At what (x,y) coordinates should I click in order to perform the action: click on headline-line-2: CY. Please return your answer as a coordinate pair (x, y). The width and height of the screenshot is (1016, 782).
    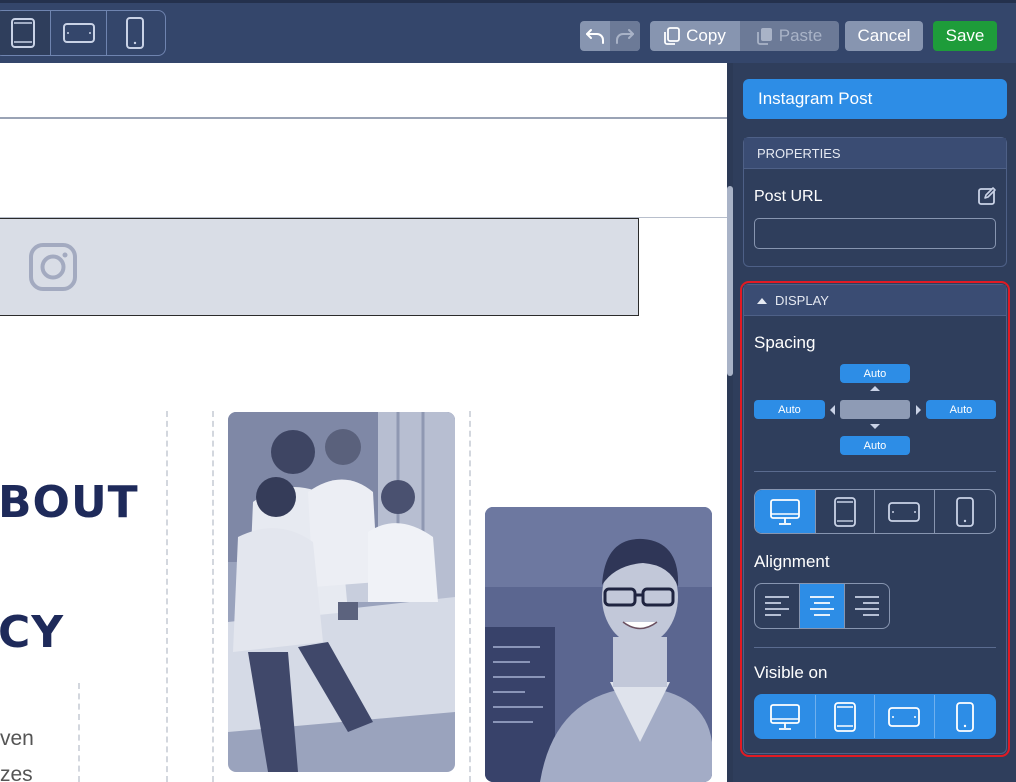
    Looking at the image, I should click on (32, 632).